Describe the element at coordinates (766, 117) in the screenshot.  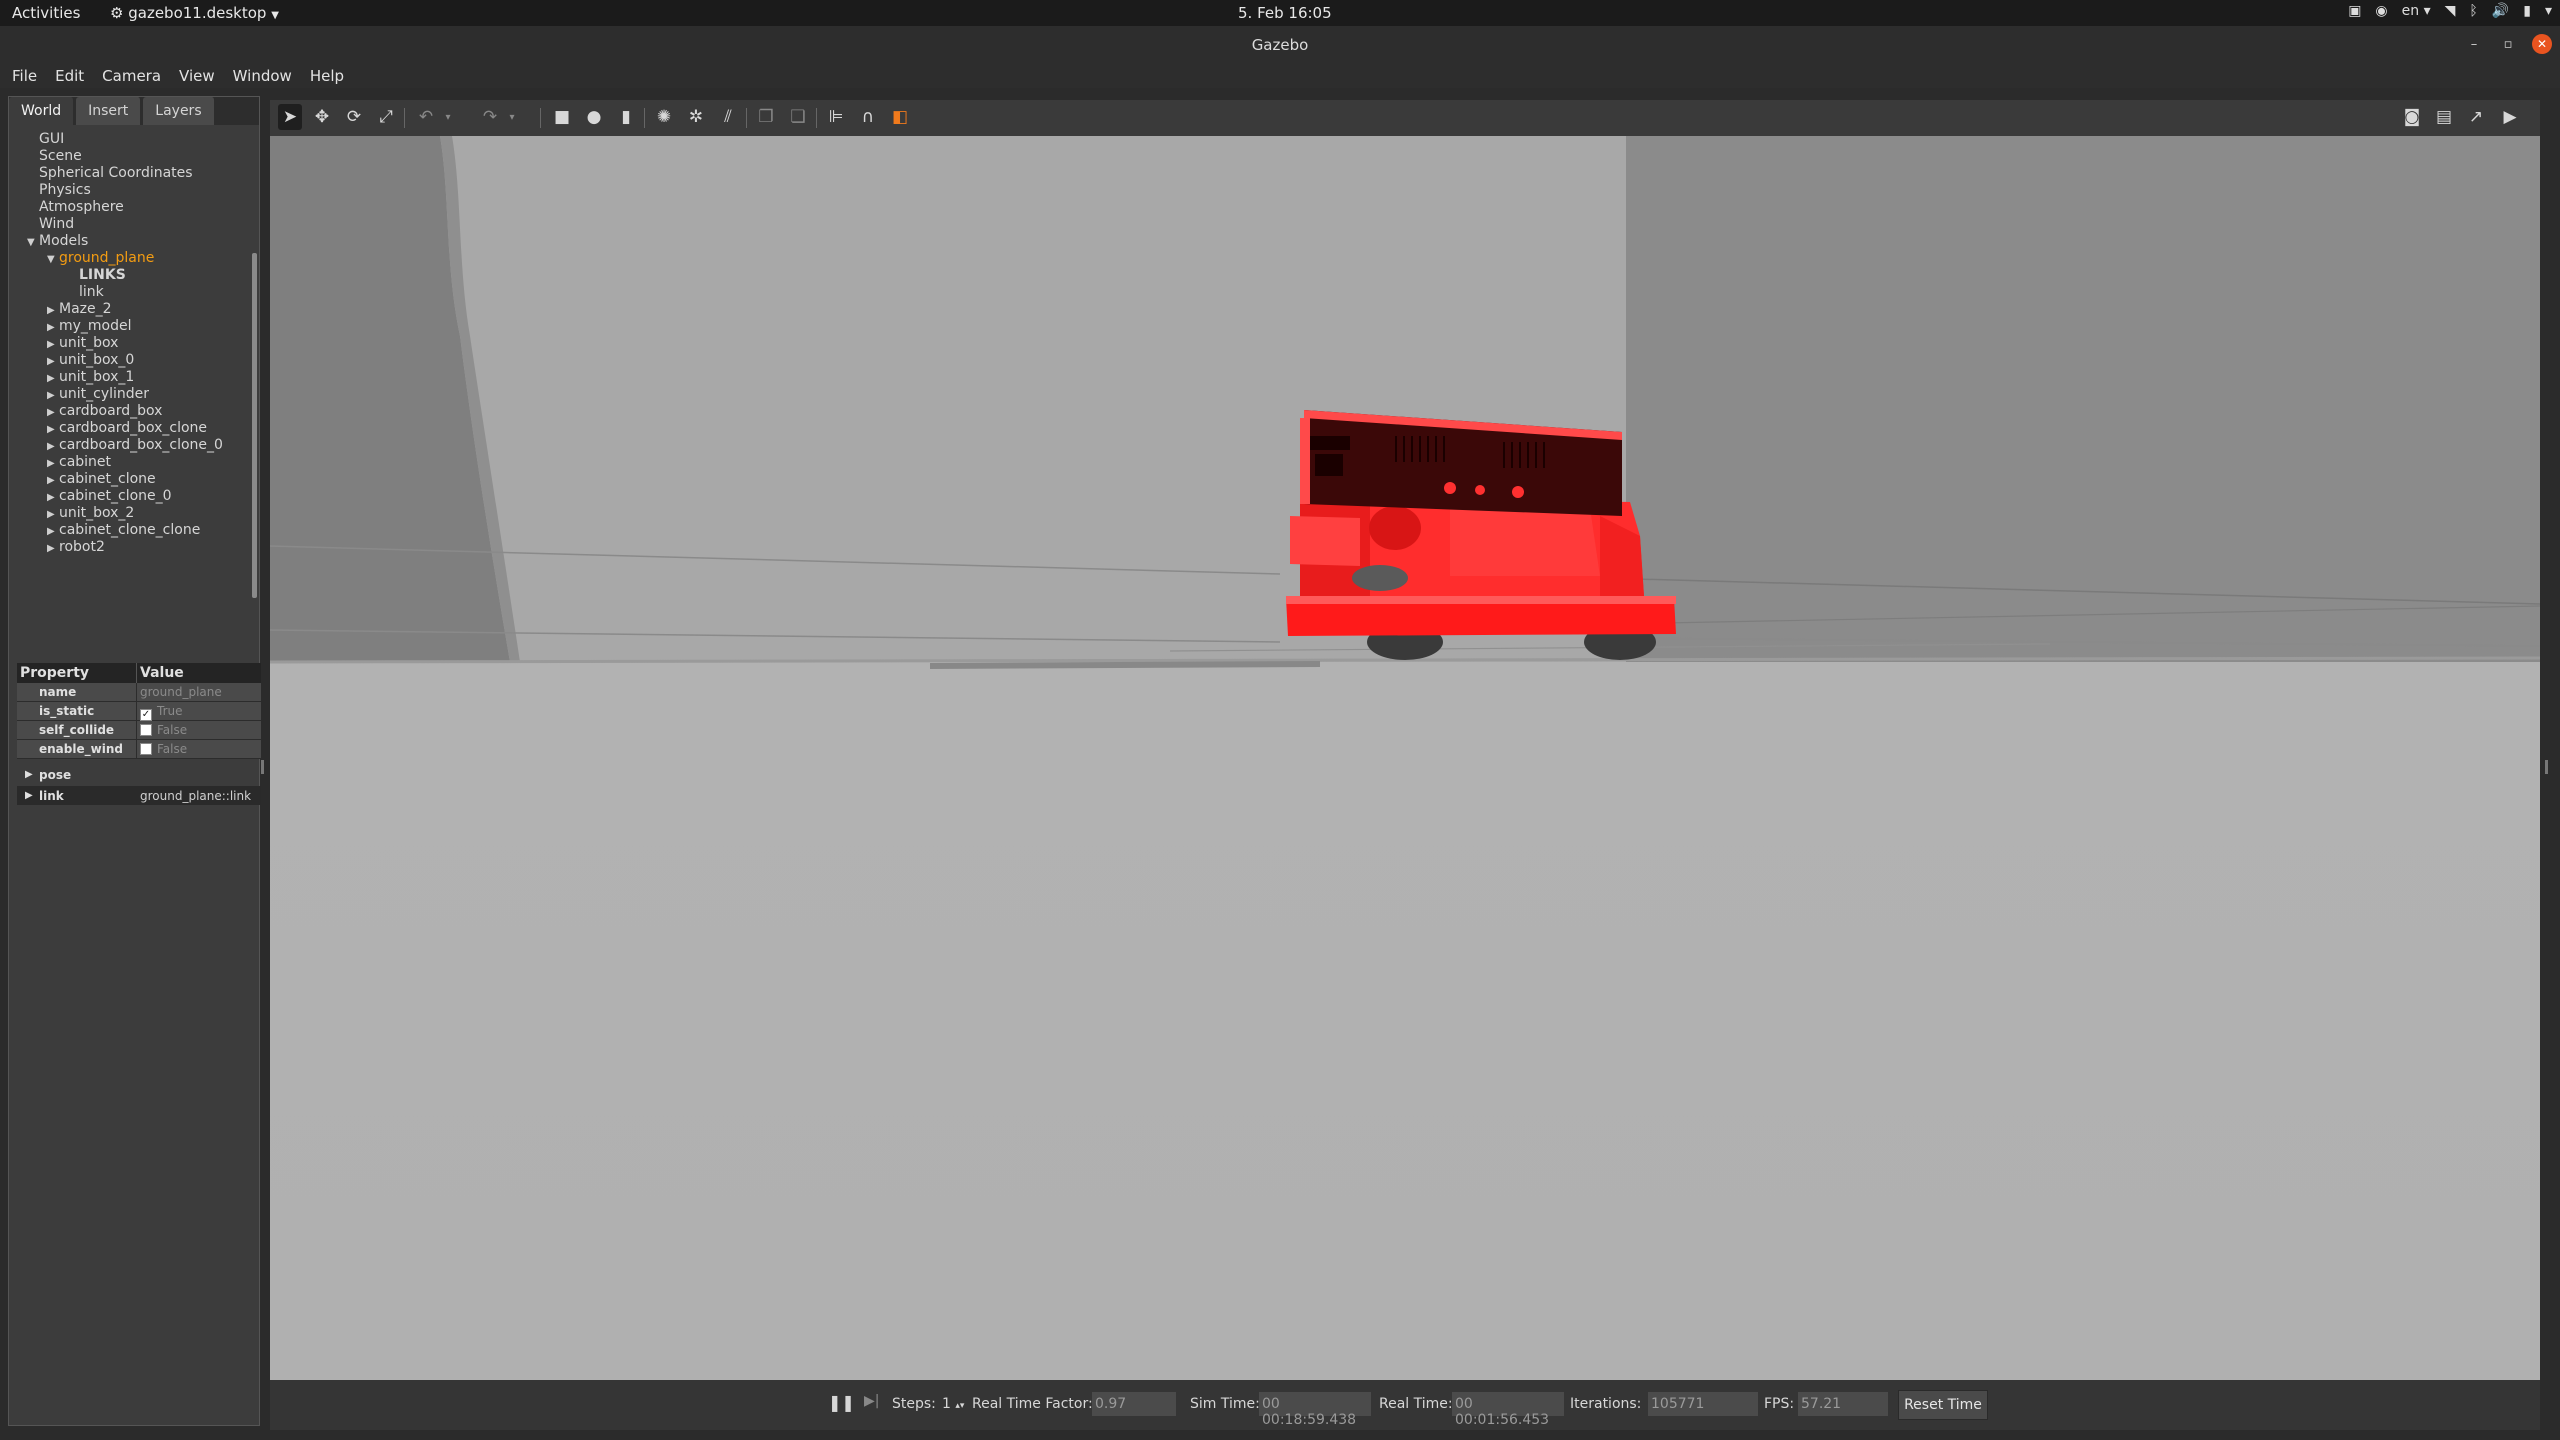
I see `copy-icon: ❐` at that location.